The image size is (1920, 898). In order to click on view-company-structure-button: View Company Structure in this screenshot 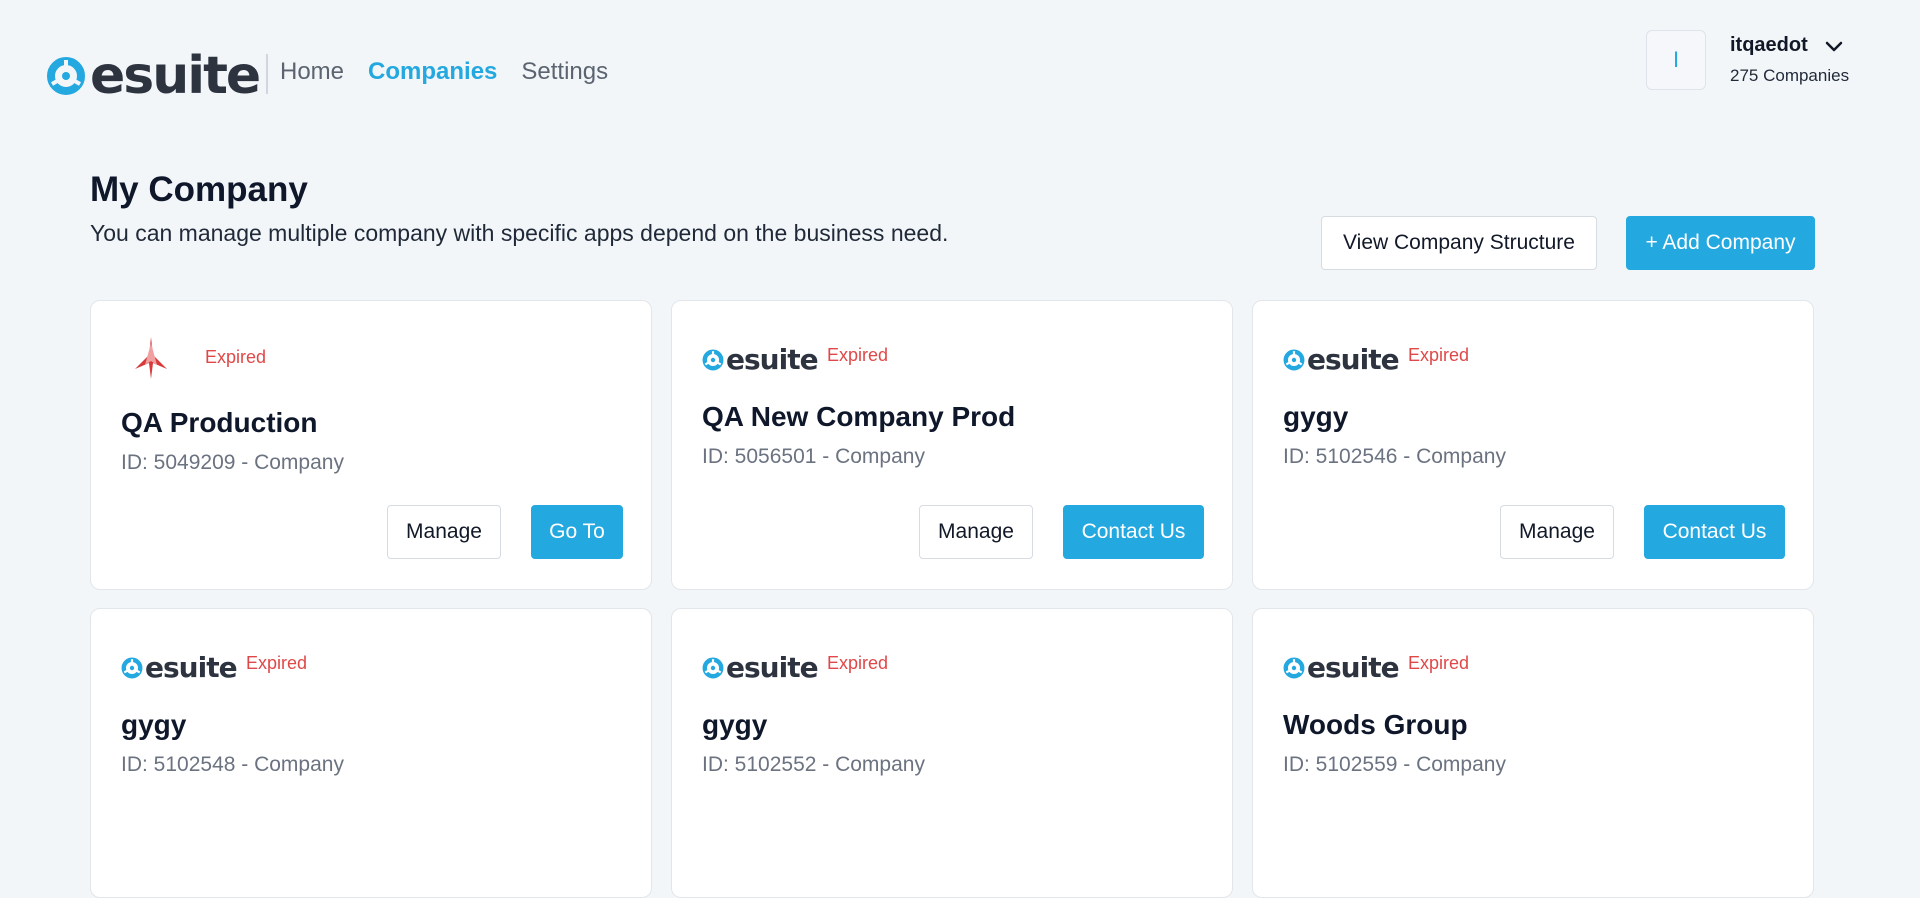, I will do `click(1459, 243)`.